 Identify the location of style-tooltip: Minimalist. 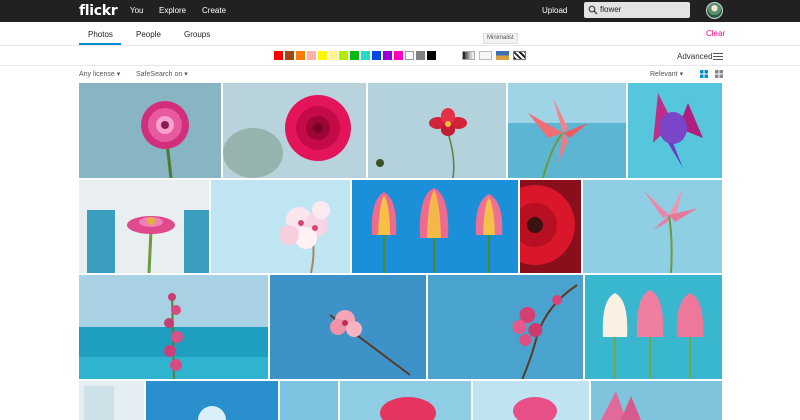
(500, 38).